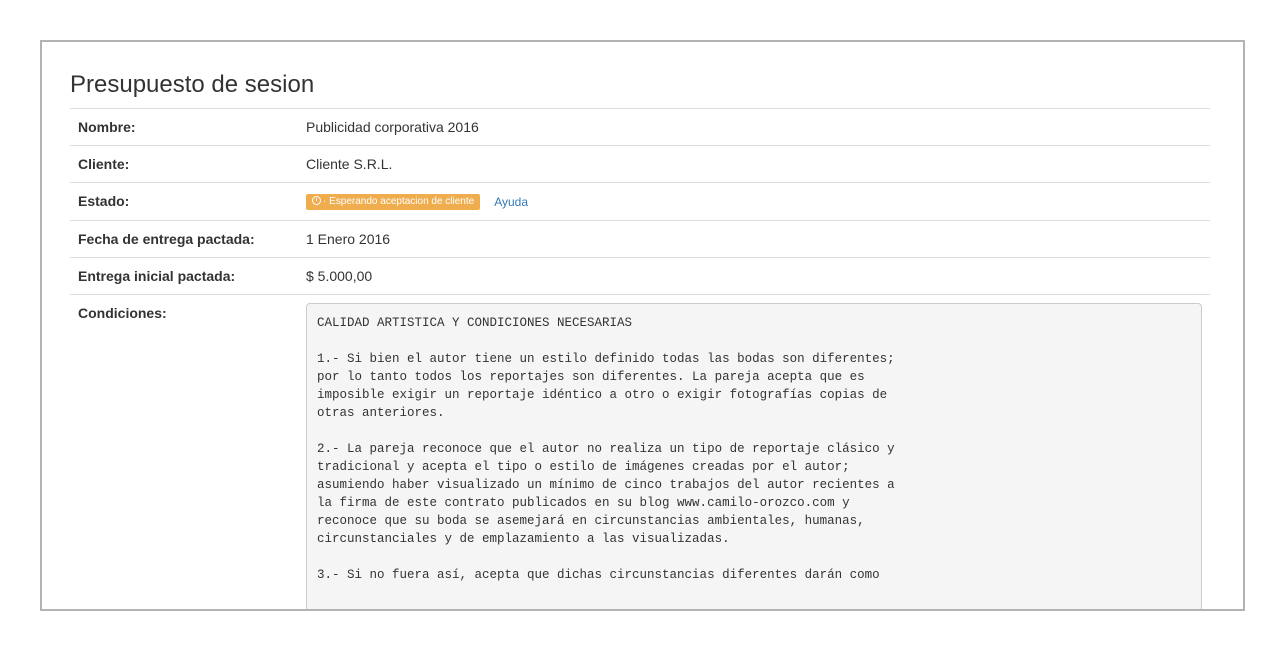 The height and width of the screenshot is (651, 1285). I want to click on cliente-label: Cliente:, so click(184, 164).